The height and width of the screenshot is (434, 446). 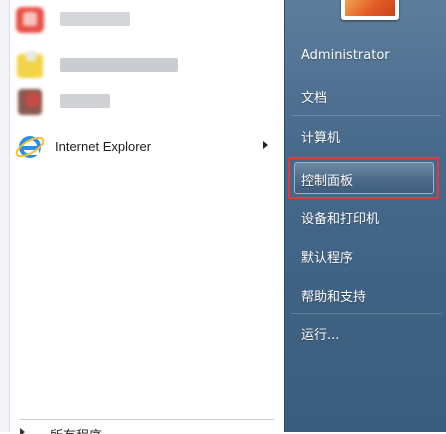 I want to click on user-picture-icon, so click(x=370, y=8).